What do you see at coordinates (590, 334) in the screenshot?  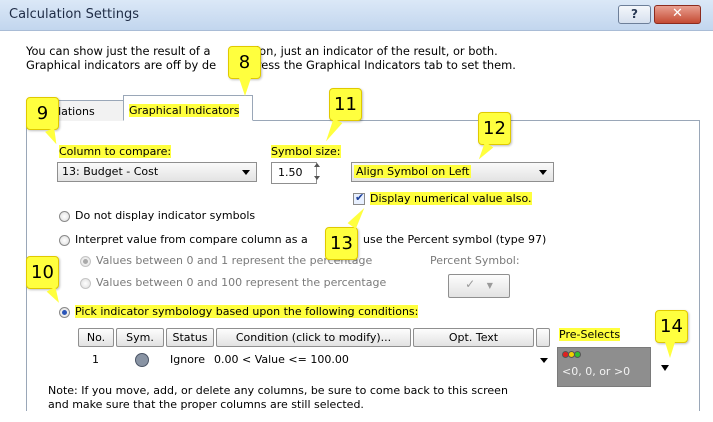 I see `preselects-label: Pre-Selects` at bounding box center [590, 334].